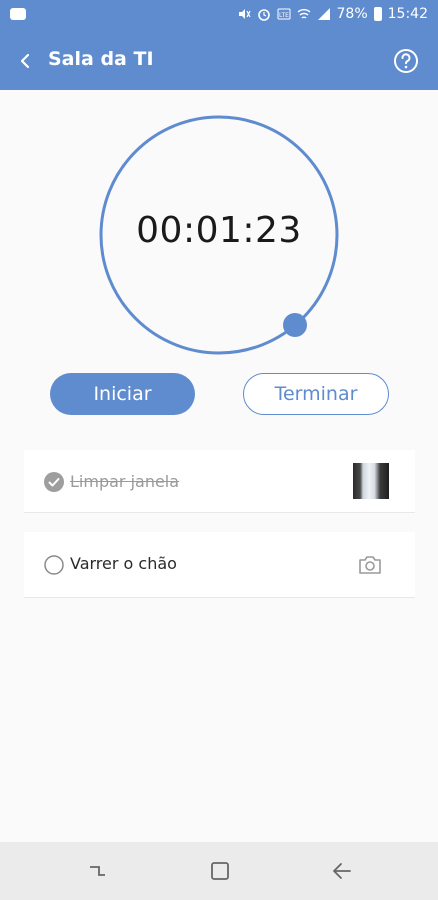  Describe the element at coordinates (123, 563) in the screenshot. I see `task-label: Varrer o chão` at that location.